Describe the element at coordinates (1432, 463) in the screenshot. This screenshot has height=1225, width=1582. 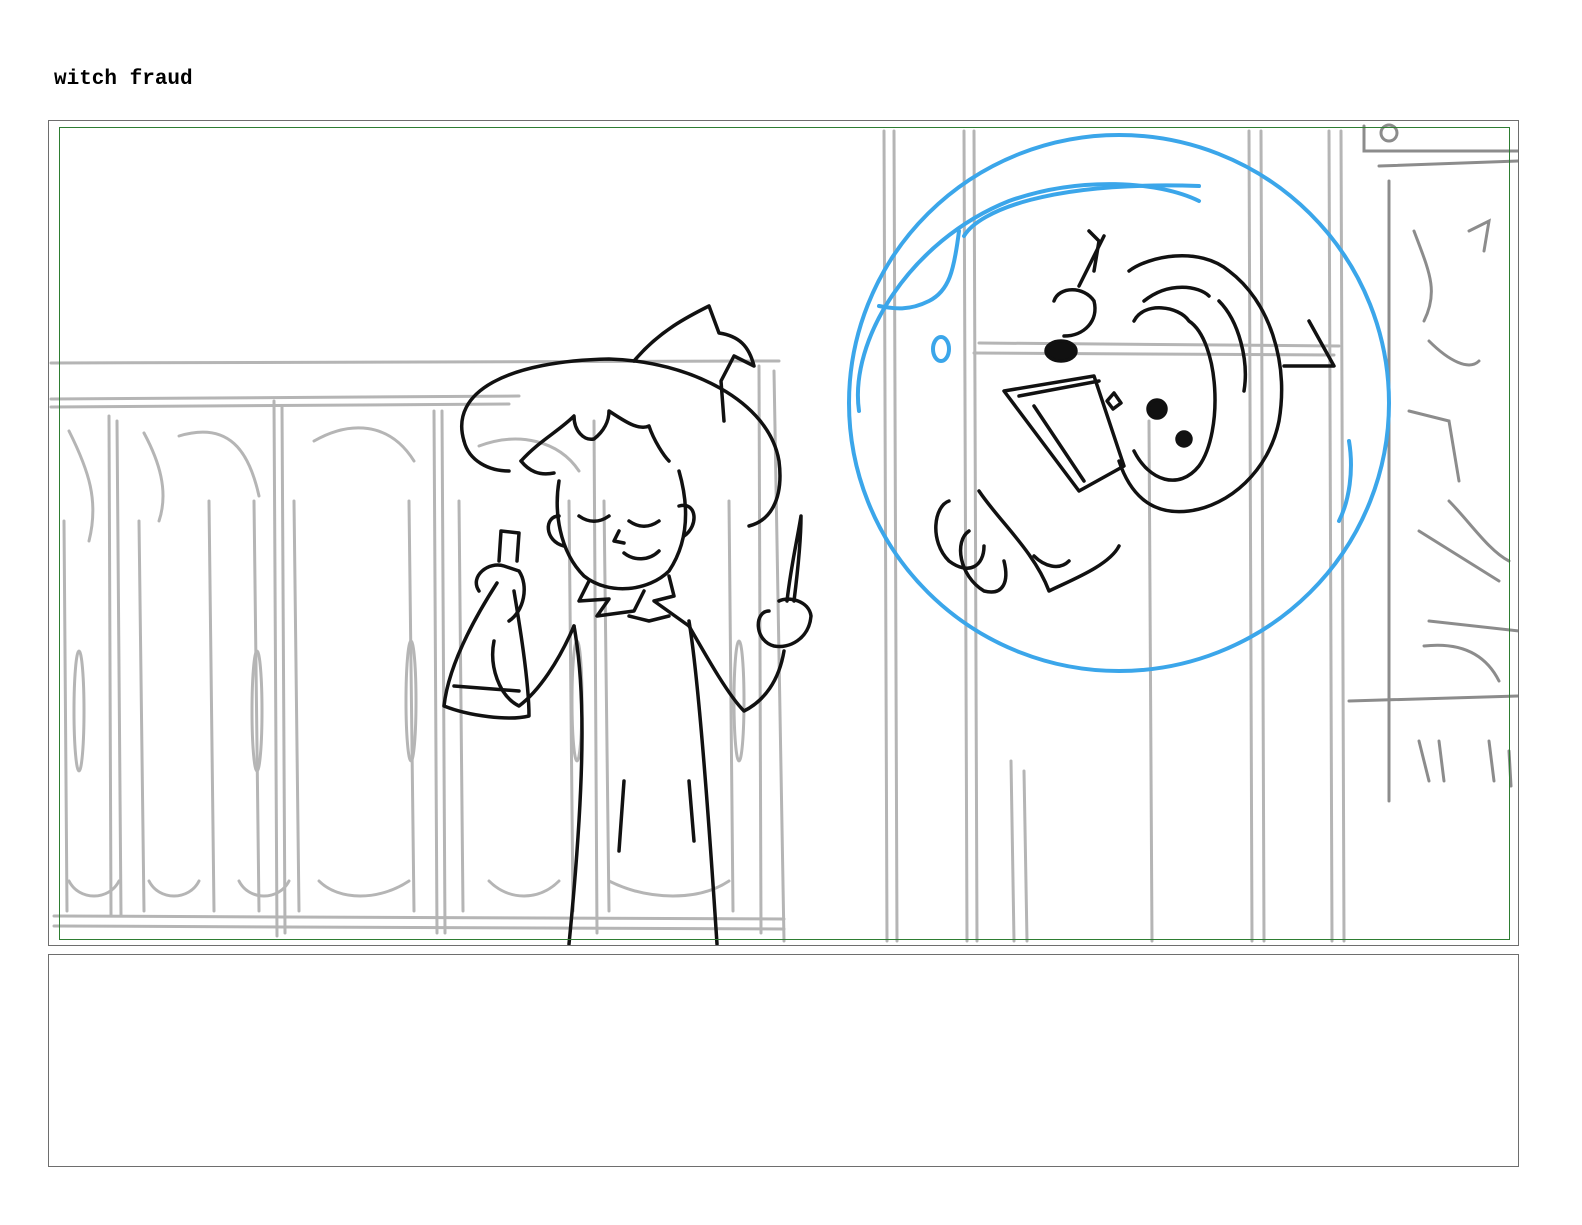
I see `wall-details` at that location.